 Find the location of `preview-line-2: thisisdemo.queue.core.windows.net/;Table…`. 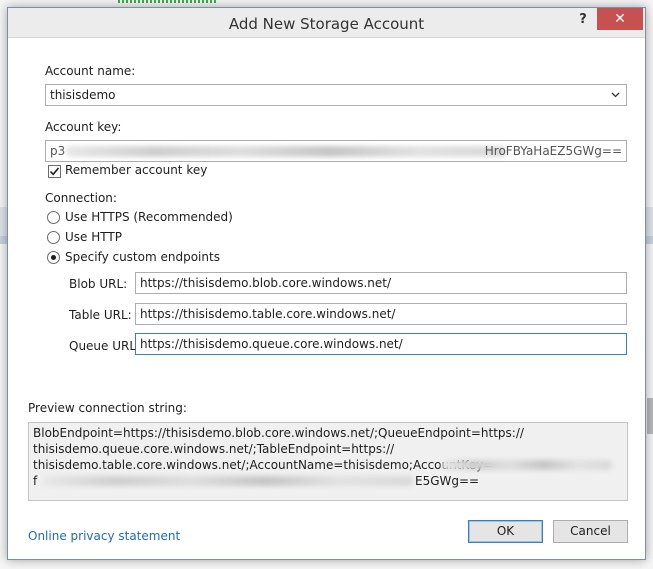

preview-line-2: thisisdemo.queue.core.windows.net/;Table… is located at coordinates (214, 449).